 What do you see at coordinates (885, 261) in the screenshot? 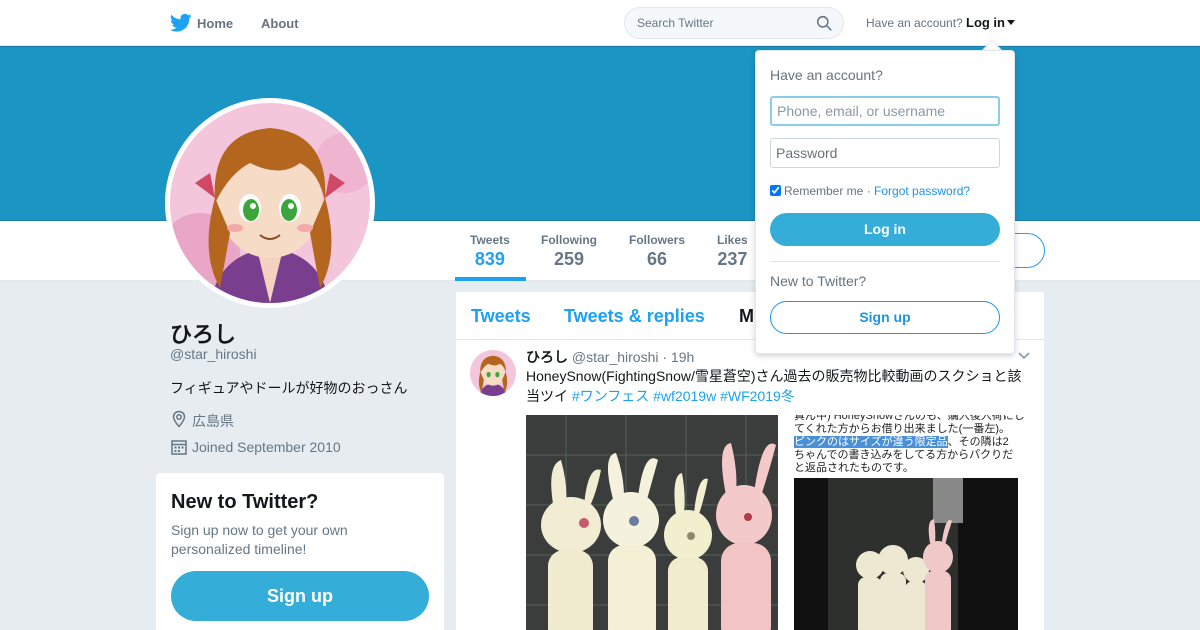
I see `divider` at bounding box center [885, 261].